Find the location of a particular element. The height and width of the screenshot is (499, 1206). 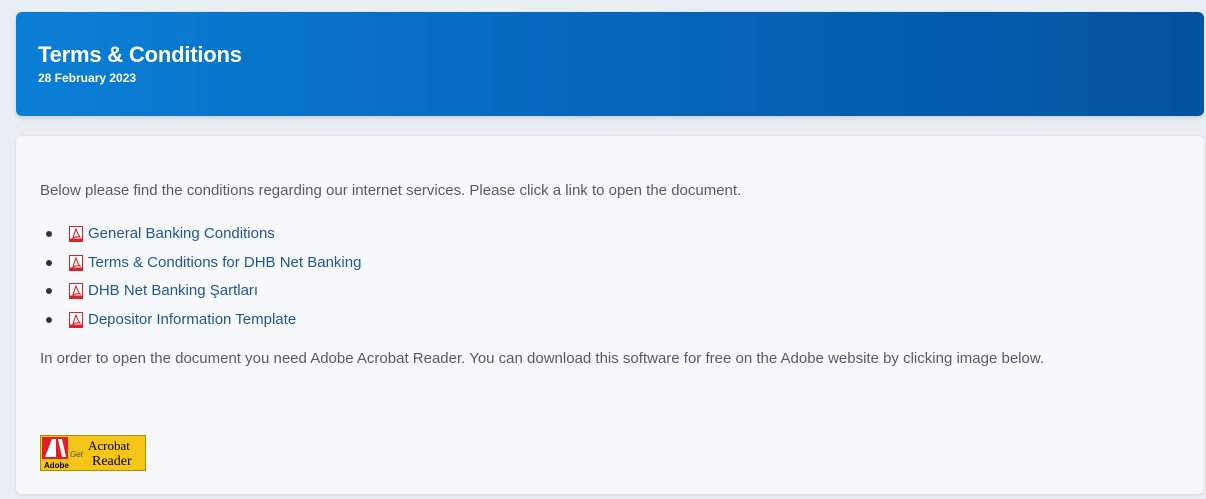

page-date: 28 February 2023 is located at coordinates (87, 78).